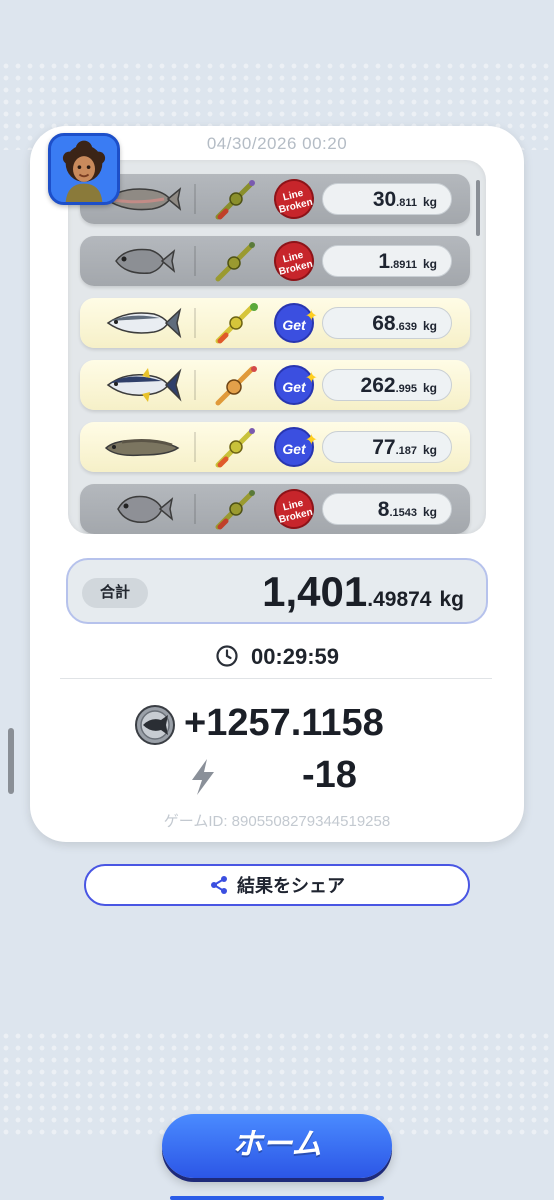 The image size is (554, 1200). Describe the element at coordinates (142, 509) in the screenshot. I see `piranha-icon` at that location.